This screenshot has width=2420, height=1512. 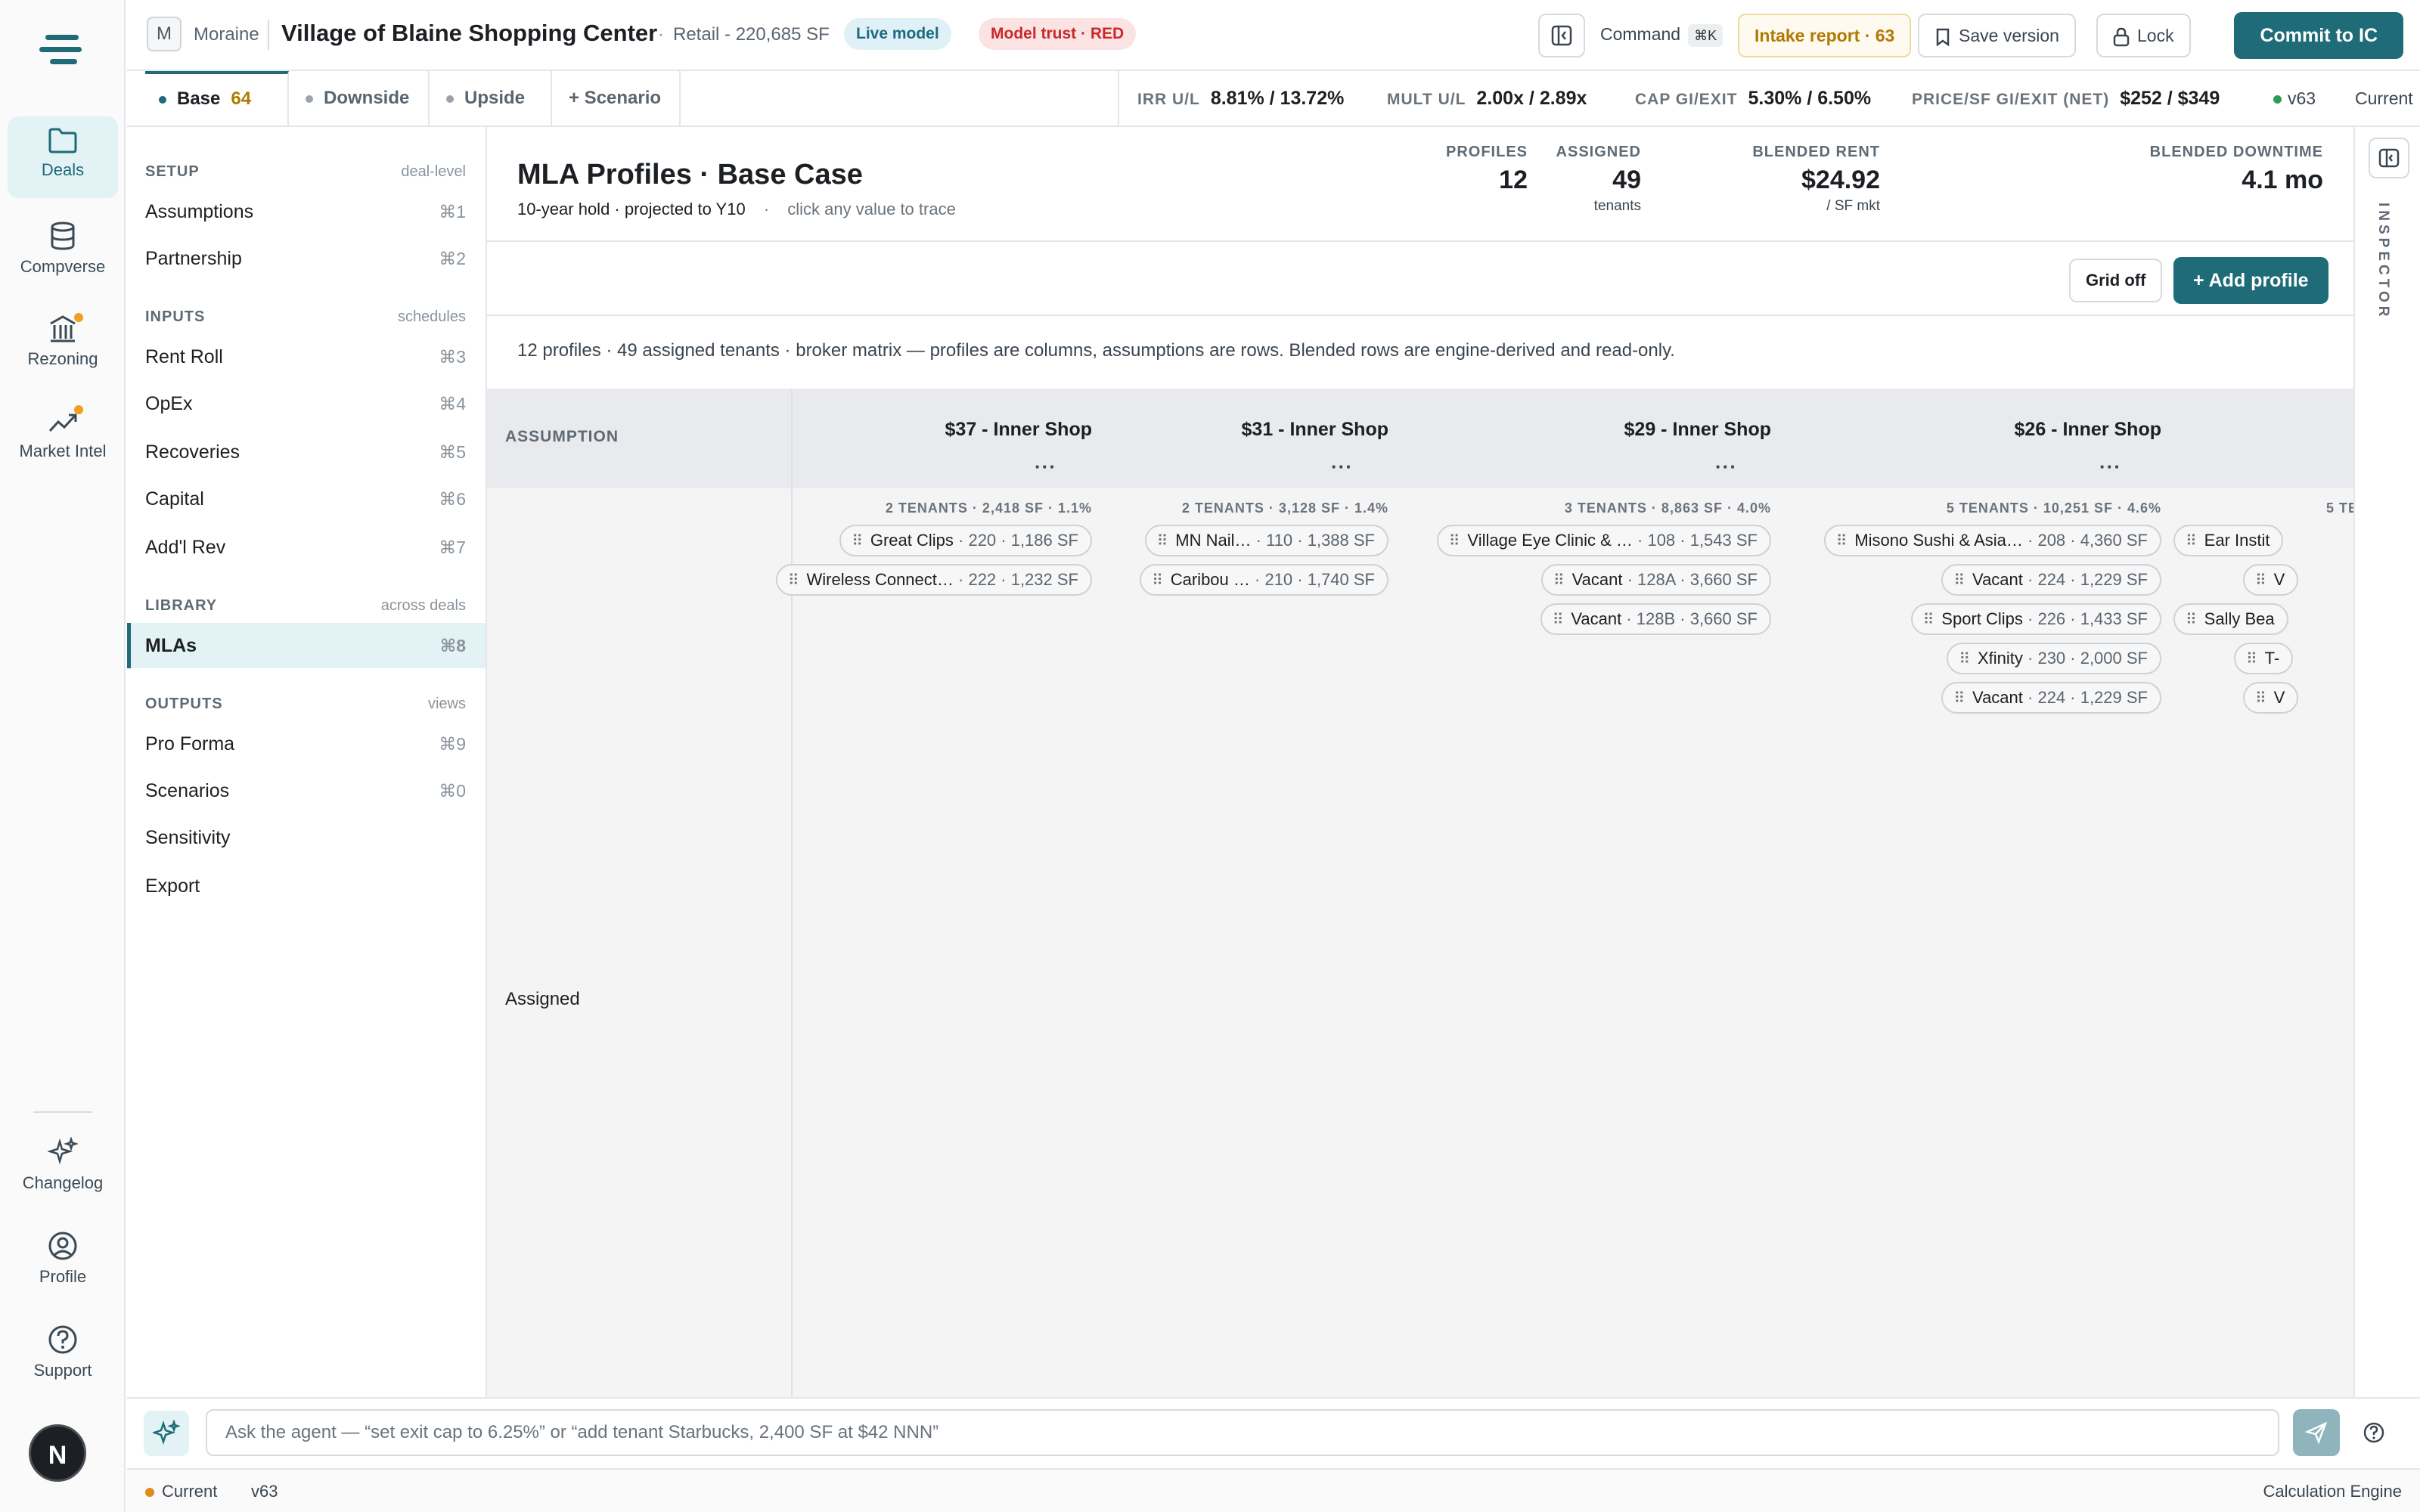 I want to click on intake-report-button: Intake report · 63, so click(x=1825, y=36).